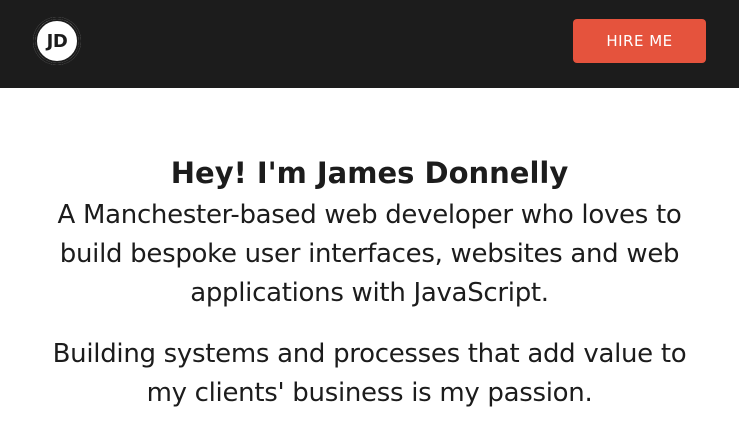 The width and height of the screenshot is (739, 445). I want to click on site-logo: JD, so click(57, 41).